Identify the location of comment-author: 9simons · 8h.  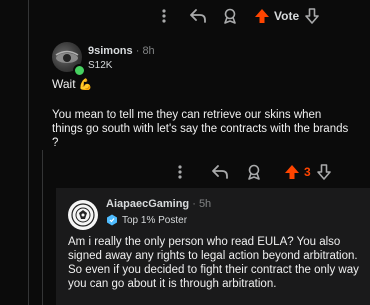
(121, 51).